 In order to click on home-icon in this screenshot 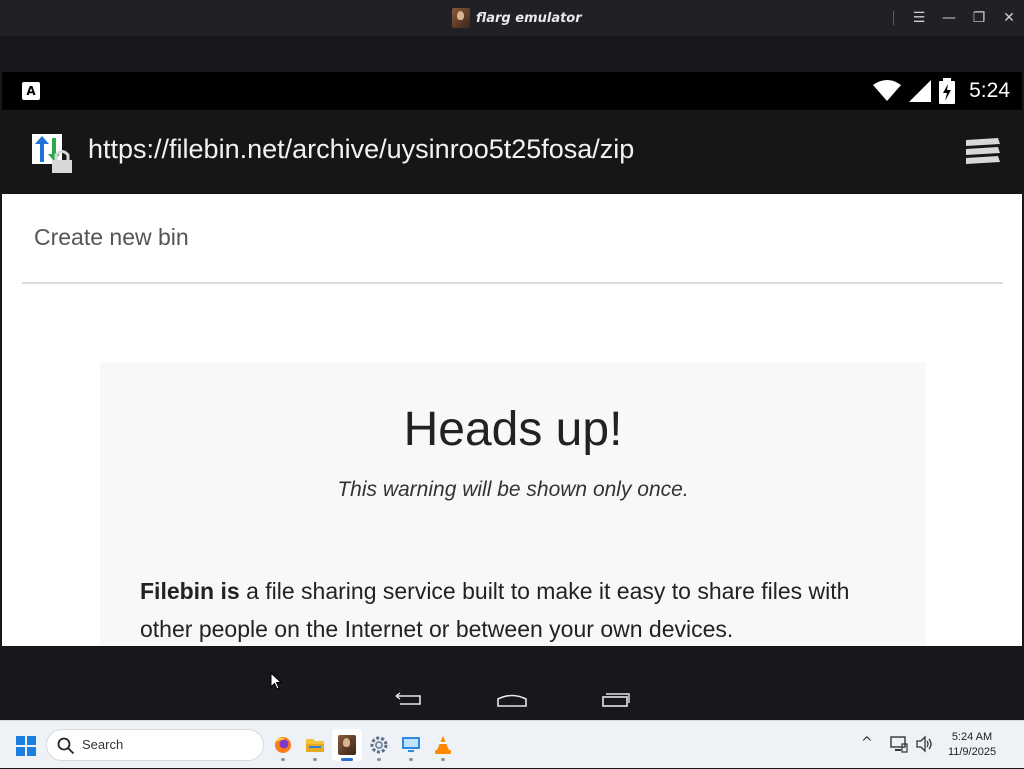, I will do `click(512, 700)`.